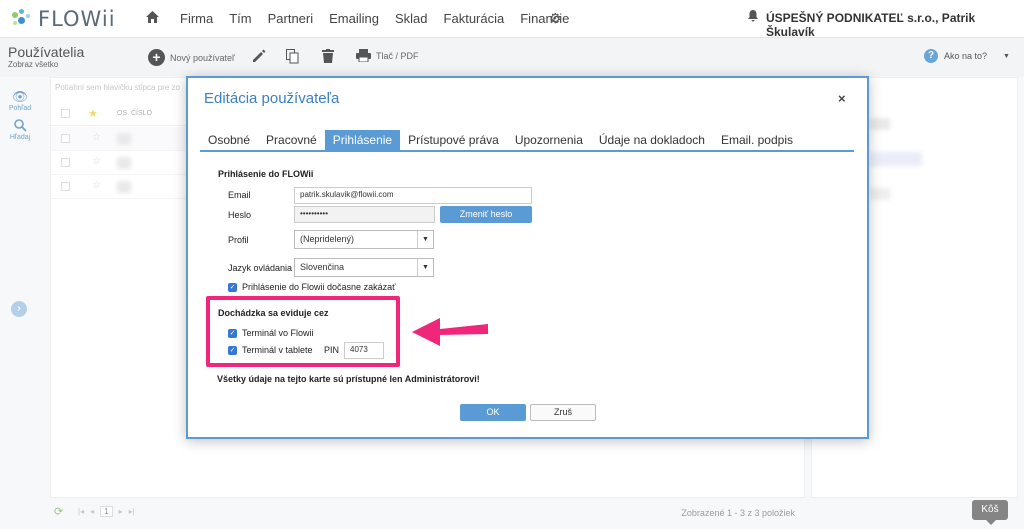  I want to click on ok-button: OK, so click(493, 412).